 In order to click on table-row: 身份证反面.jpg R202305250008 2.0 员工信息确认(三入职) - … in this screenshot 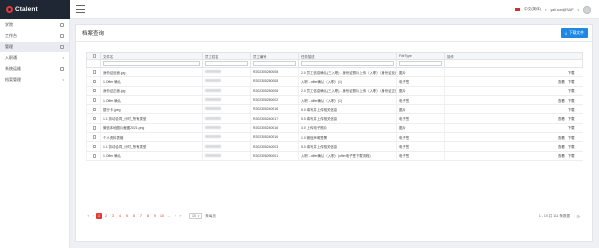, I will do `click(334, 72)`.